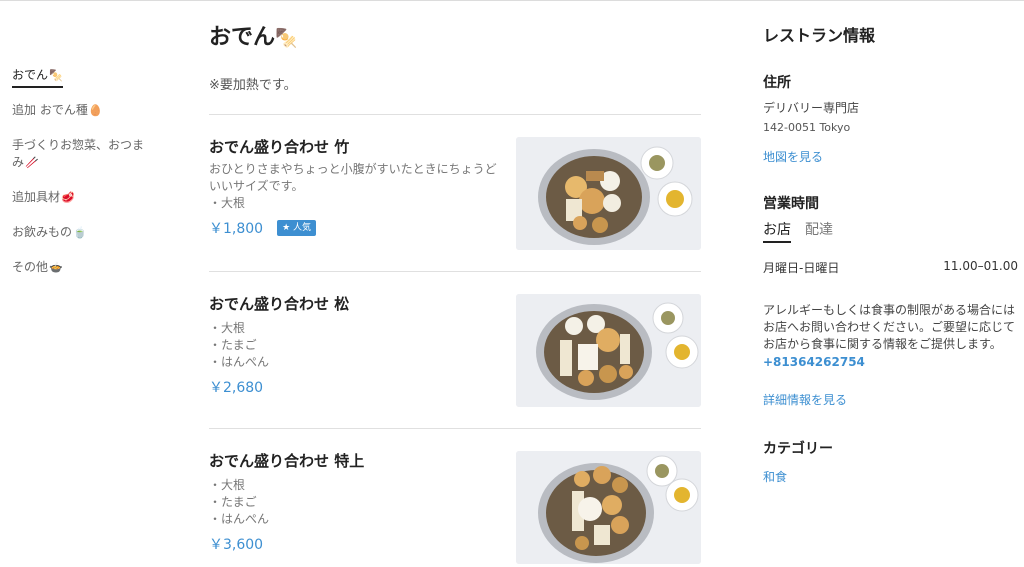  I want to click on nav-item-label: その他, so click(30, 267).